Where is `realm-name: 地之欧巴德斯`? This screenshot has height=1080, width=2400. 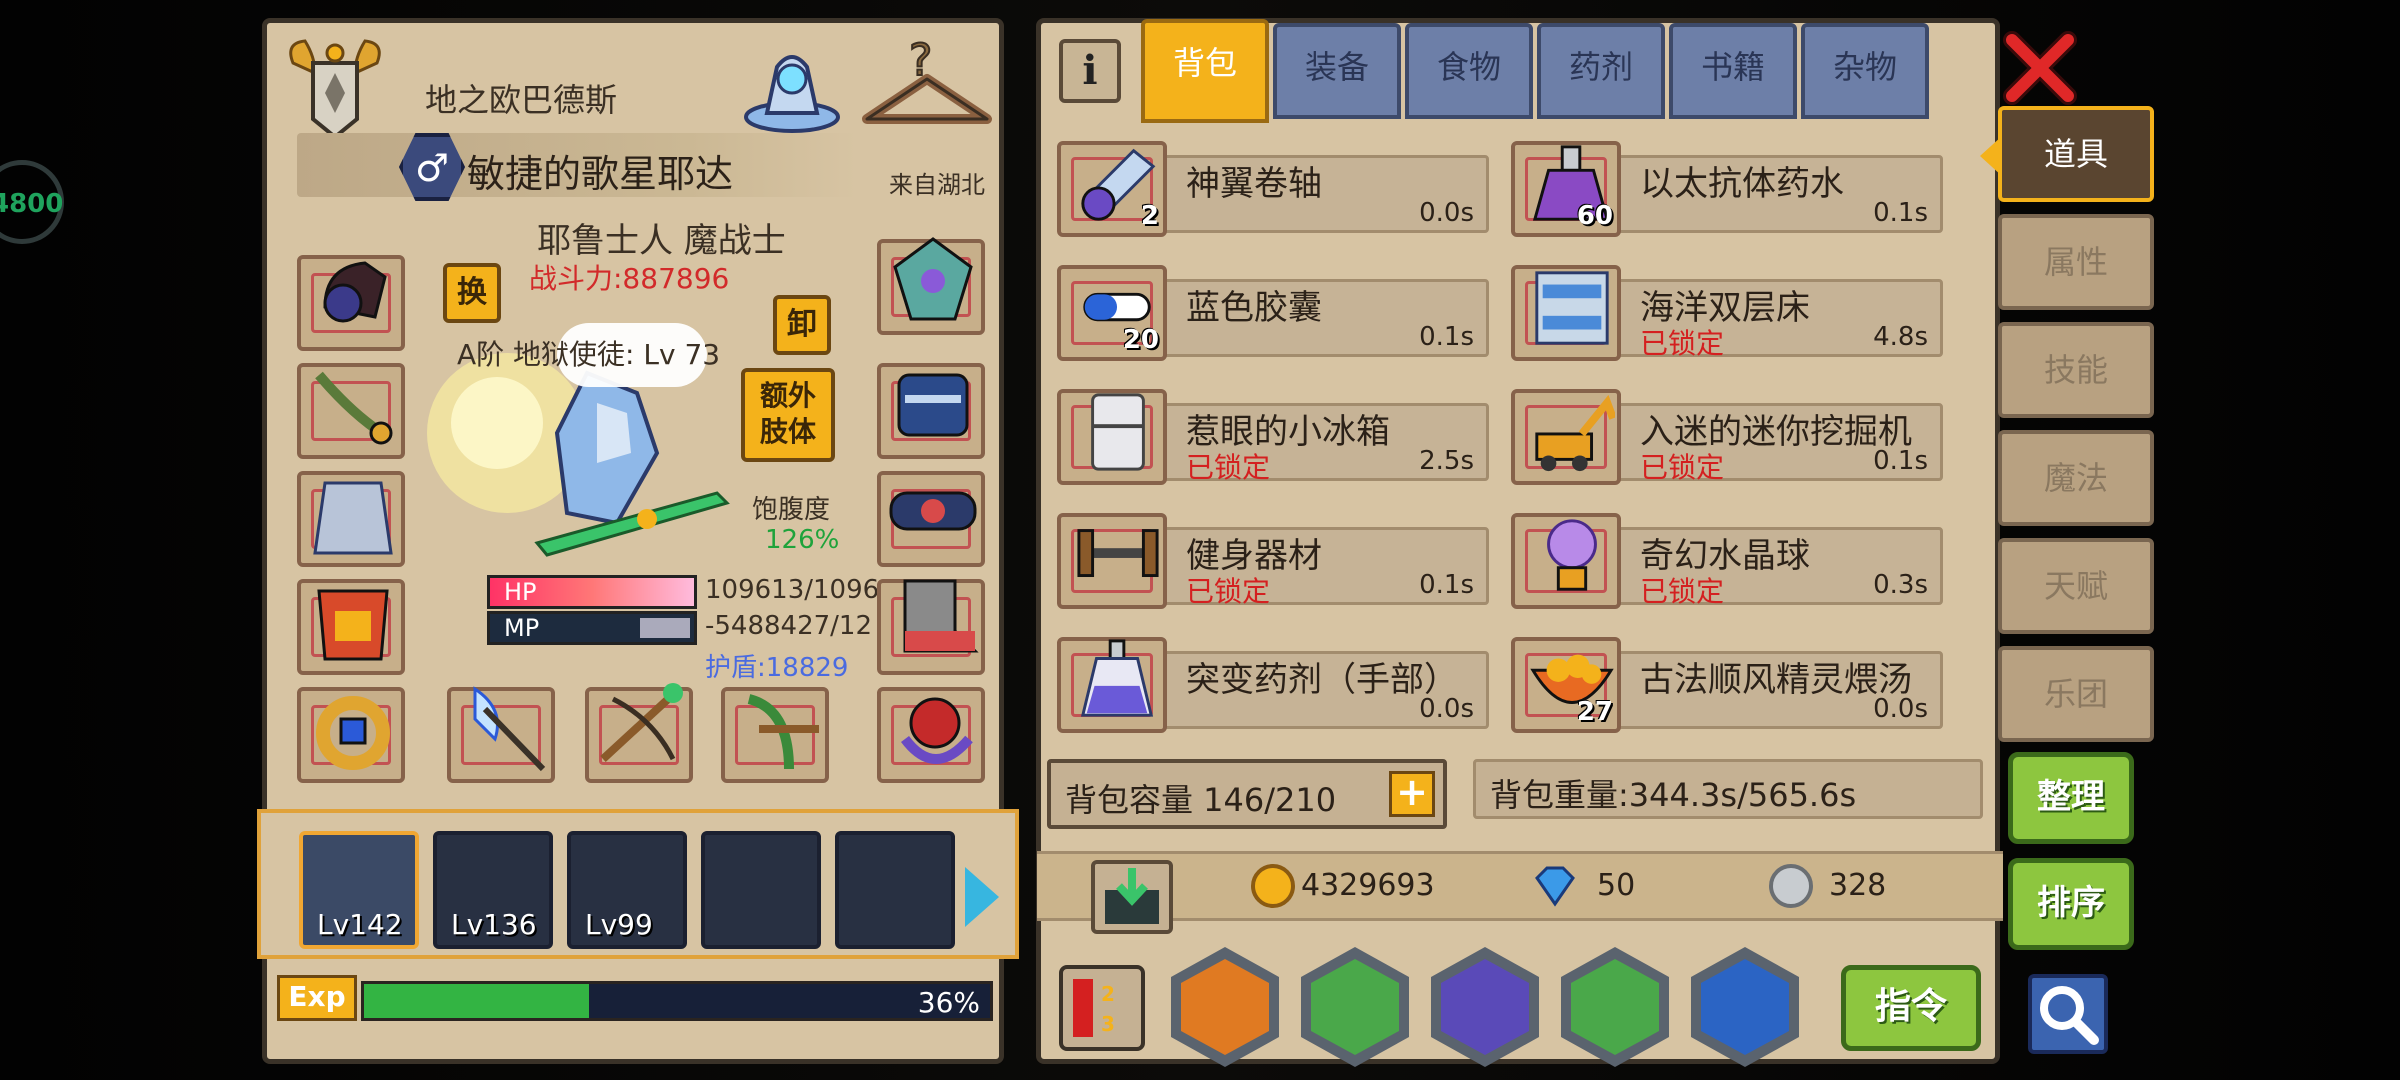 realm-name: 地之欧巴德斯 is located at coordinates (521, 100).